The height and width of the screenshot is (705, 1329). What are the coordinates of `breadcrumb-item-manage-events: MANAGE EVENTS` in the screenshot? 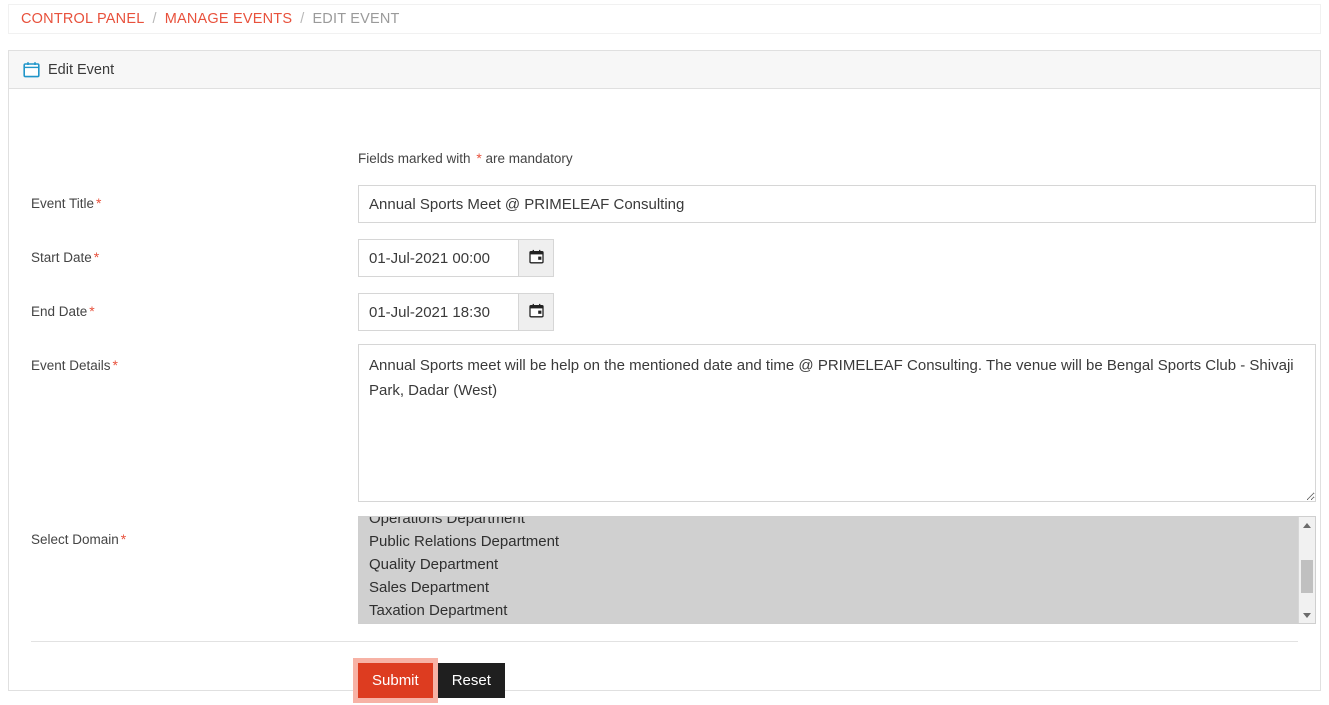 It's located at (229, 19).